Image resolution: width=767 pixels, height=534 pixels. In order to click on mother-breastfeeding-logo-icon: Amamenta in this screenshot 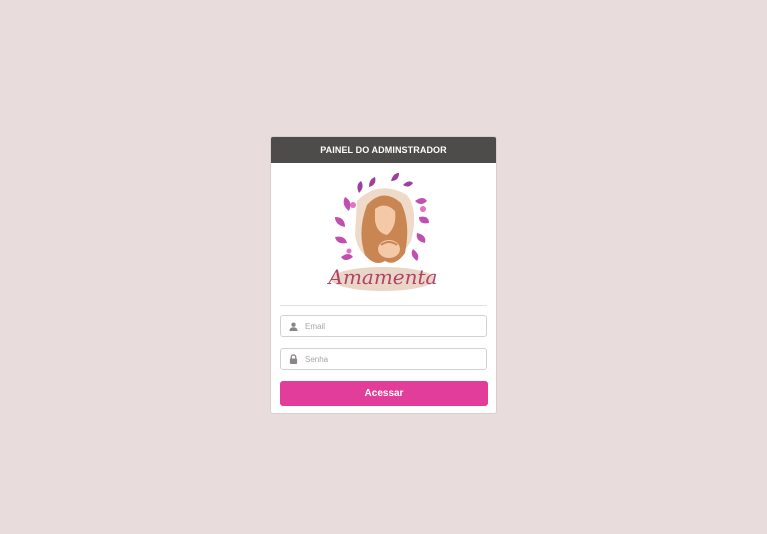, I will do `click(381, 232)`.